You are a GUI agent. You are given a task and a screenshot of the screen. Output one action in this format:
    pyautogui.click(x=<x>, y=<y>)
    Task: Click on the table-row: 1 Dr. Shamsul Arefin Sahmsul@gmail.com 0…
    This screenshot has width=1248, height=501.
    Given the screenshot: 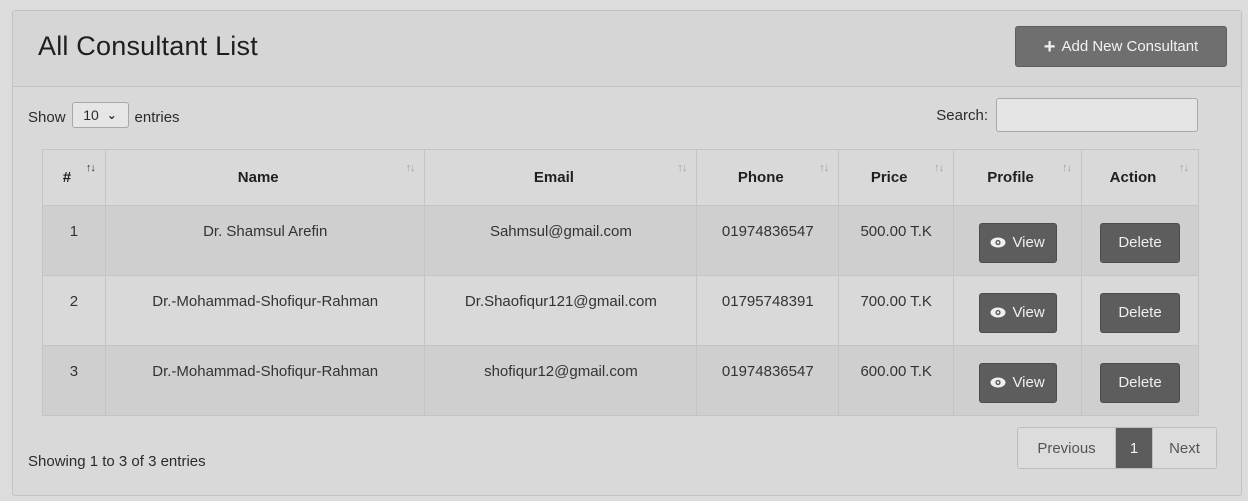 What is the action you would take?
    pyautogui.click(x=620, y=240)
    